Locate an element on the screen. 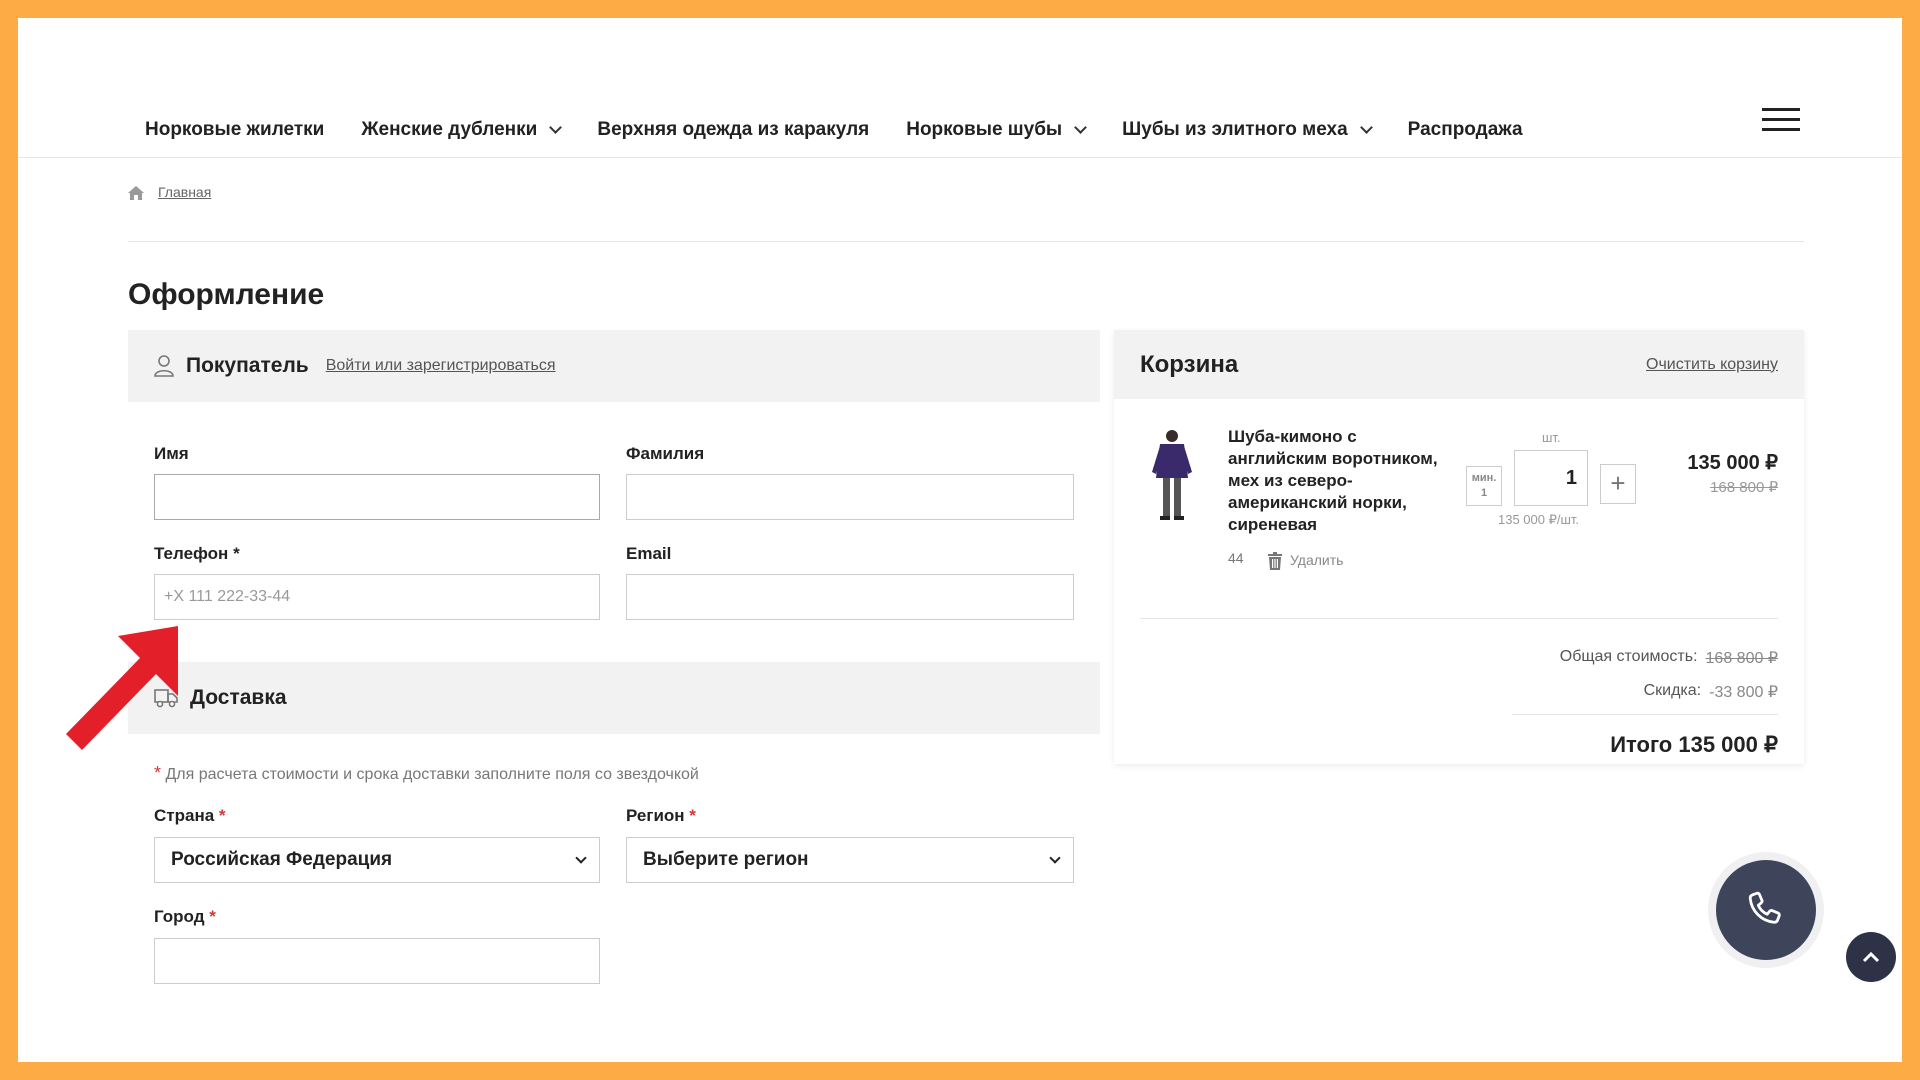 This screenshot has width=1920, height=1080. unit-price: 135 000 ₽/шт. is located at coordinates (1539, 519).